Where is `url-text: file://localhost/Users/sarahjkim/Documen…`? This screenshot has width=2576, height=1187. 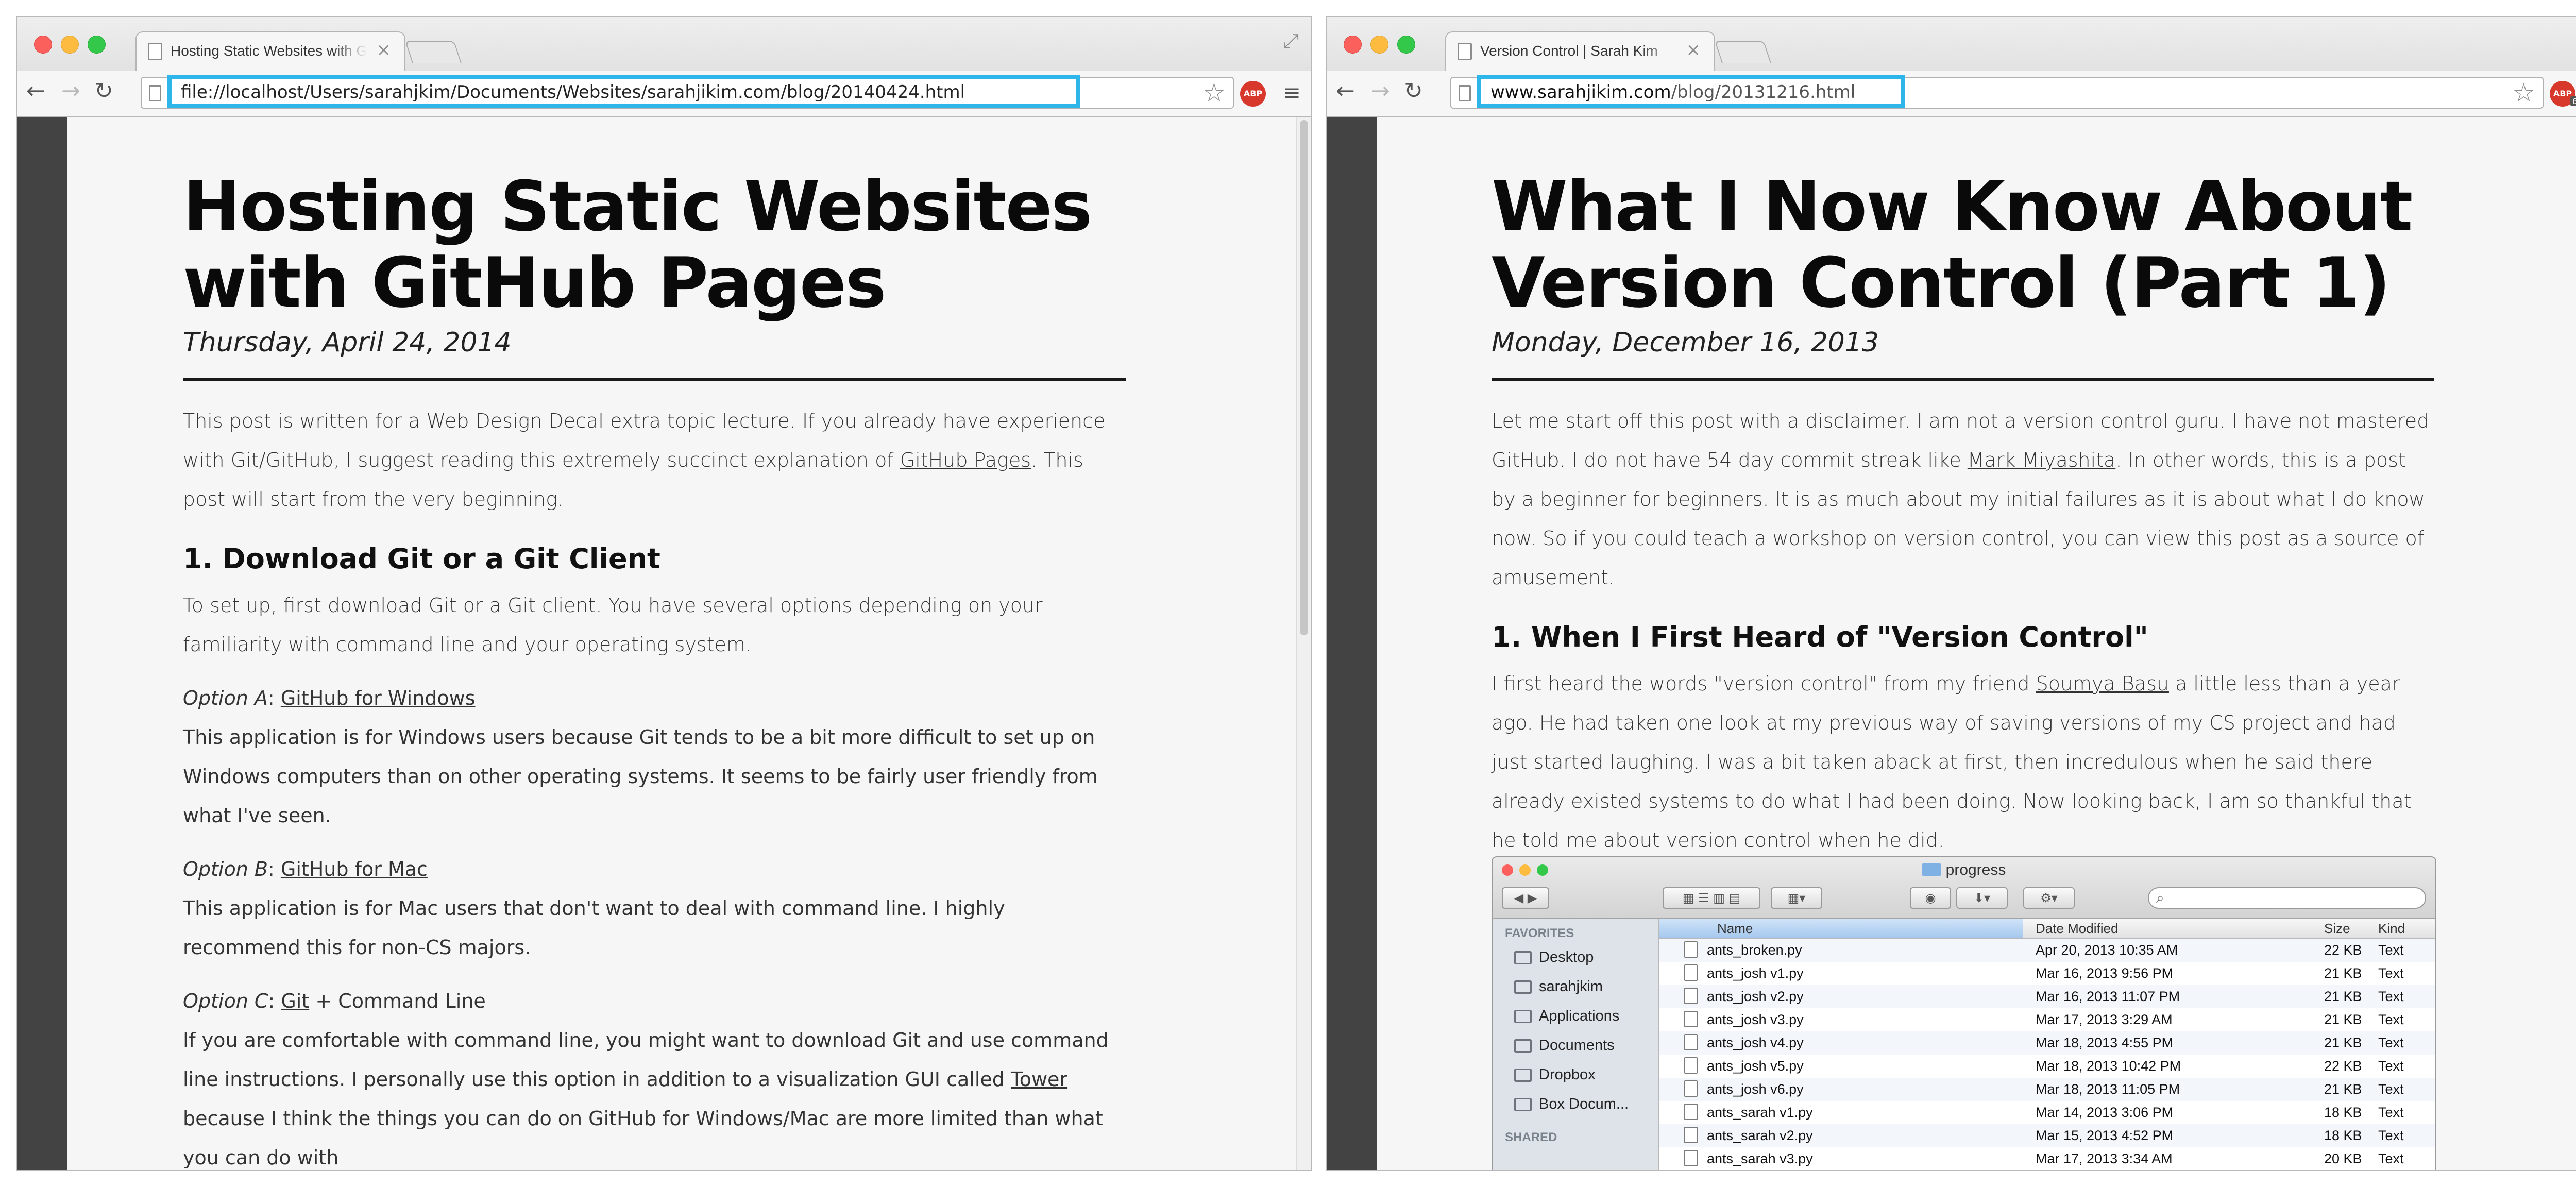
url-text: file://localhost/Users/sarahjkim/Documen… is located at coordinates (573, 92).